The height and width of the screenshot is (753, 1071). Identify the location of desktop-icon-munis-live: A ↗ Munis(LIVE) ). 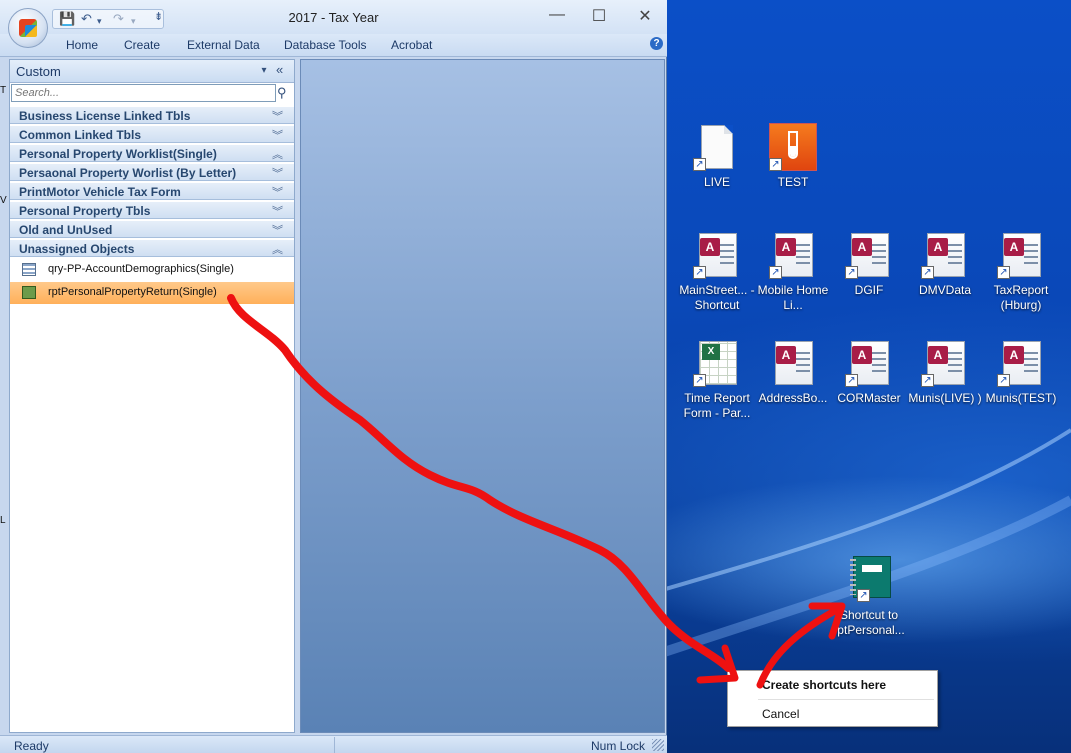
(945, 372).